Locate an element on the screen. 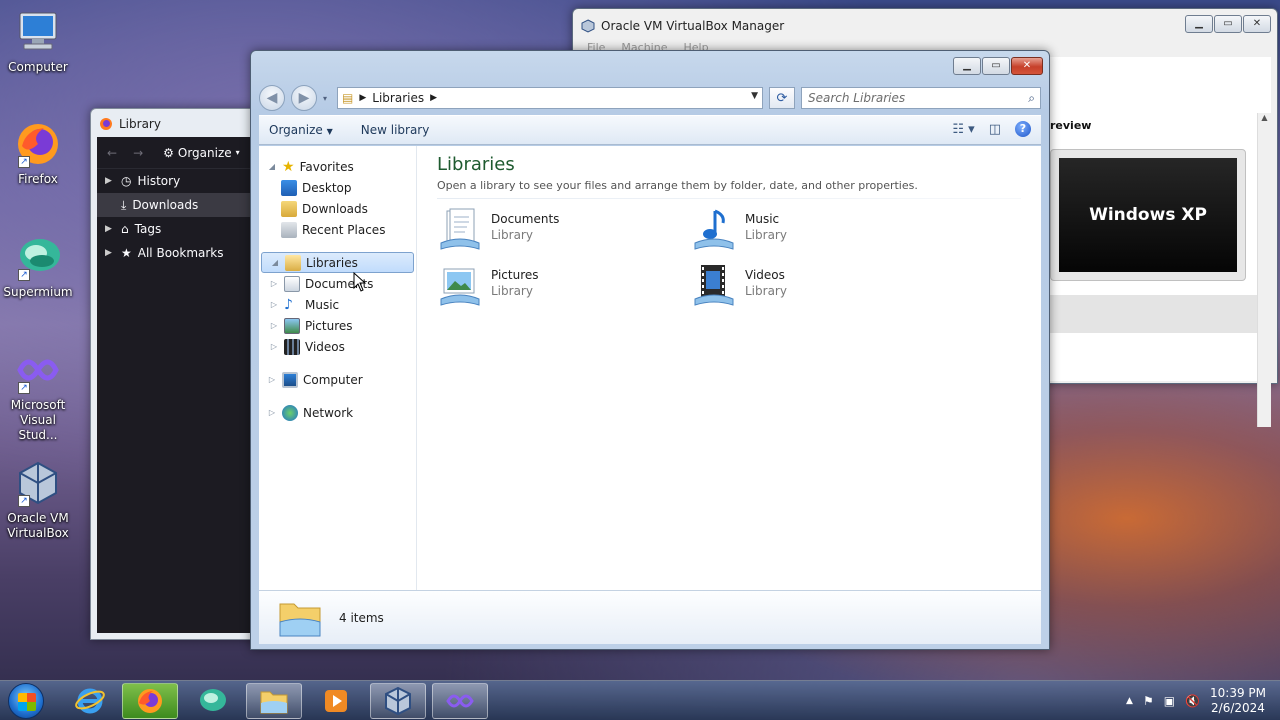  back-button: ◀ is located at coordinates (272, 98).